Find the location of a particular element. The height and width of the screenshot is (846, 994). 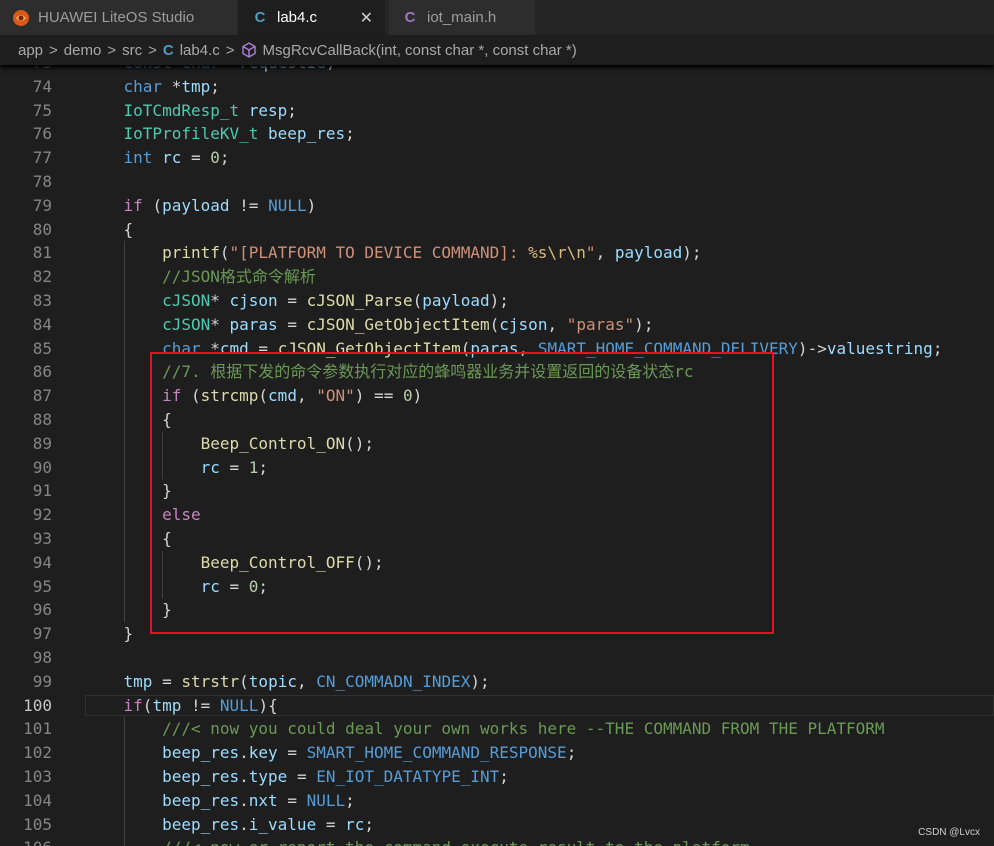

watermark: CSDN @Lvcx is located at coordinates (949, 832).